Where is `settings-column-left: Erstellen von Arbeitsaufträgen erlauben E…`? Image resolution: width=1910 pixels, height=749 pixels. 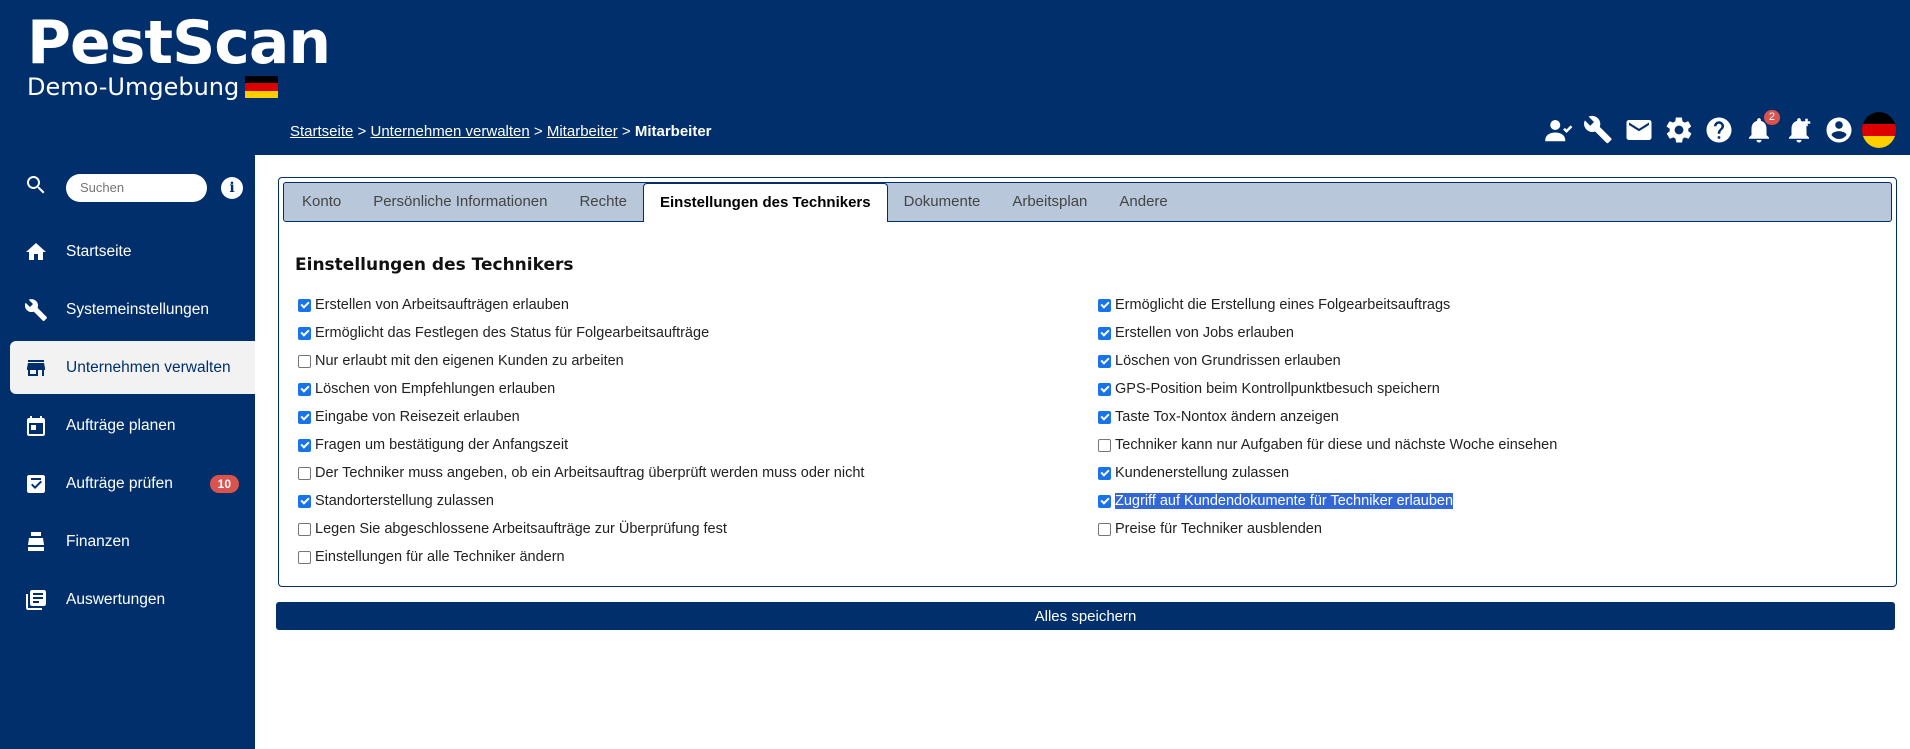
settings-column-left: Erstellen von Arbeitsaufträgen erlauben E… is located at coordinates (581, 431).